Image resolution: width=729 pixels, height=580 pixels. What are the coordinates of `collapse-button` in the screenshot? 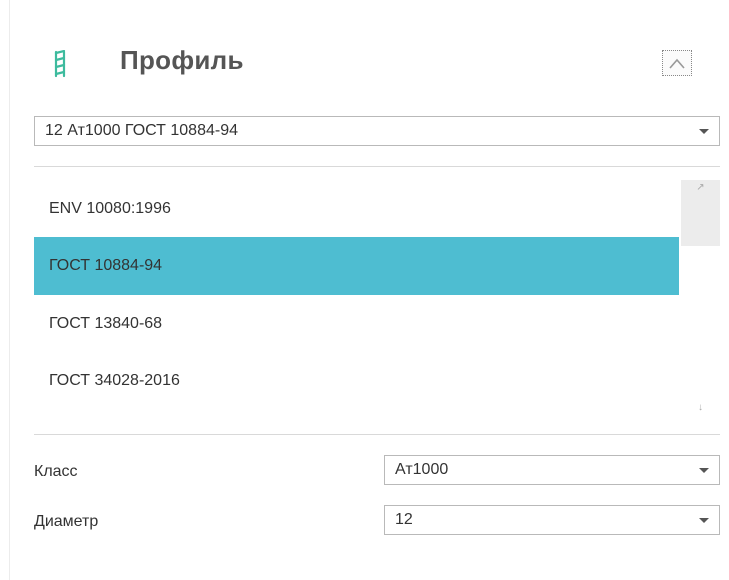 It's located at (677, 63).